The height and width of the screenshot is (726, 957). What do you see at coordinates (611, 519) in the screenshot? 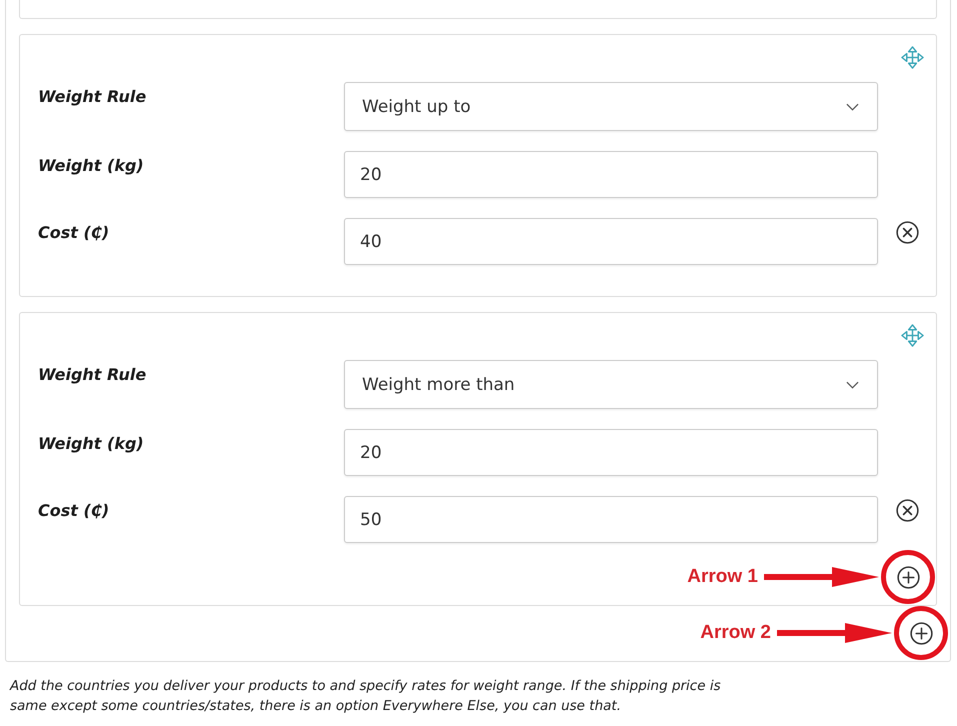
I see `input-field: 50` at bounding box center [611, 519].